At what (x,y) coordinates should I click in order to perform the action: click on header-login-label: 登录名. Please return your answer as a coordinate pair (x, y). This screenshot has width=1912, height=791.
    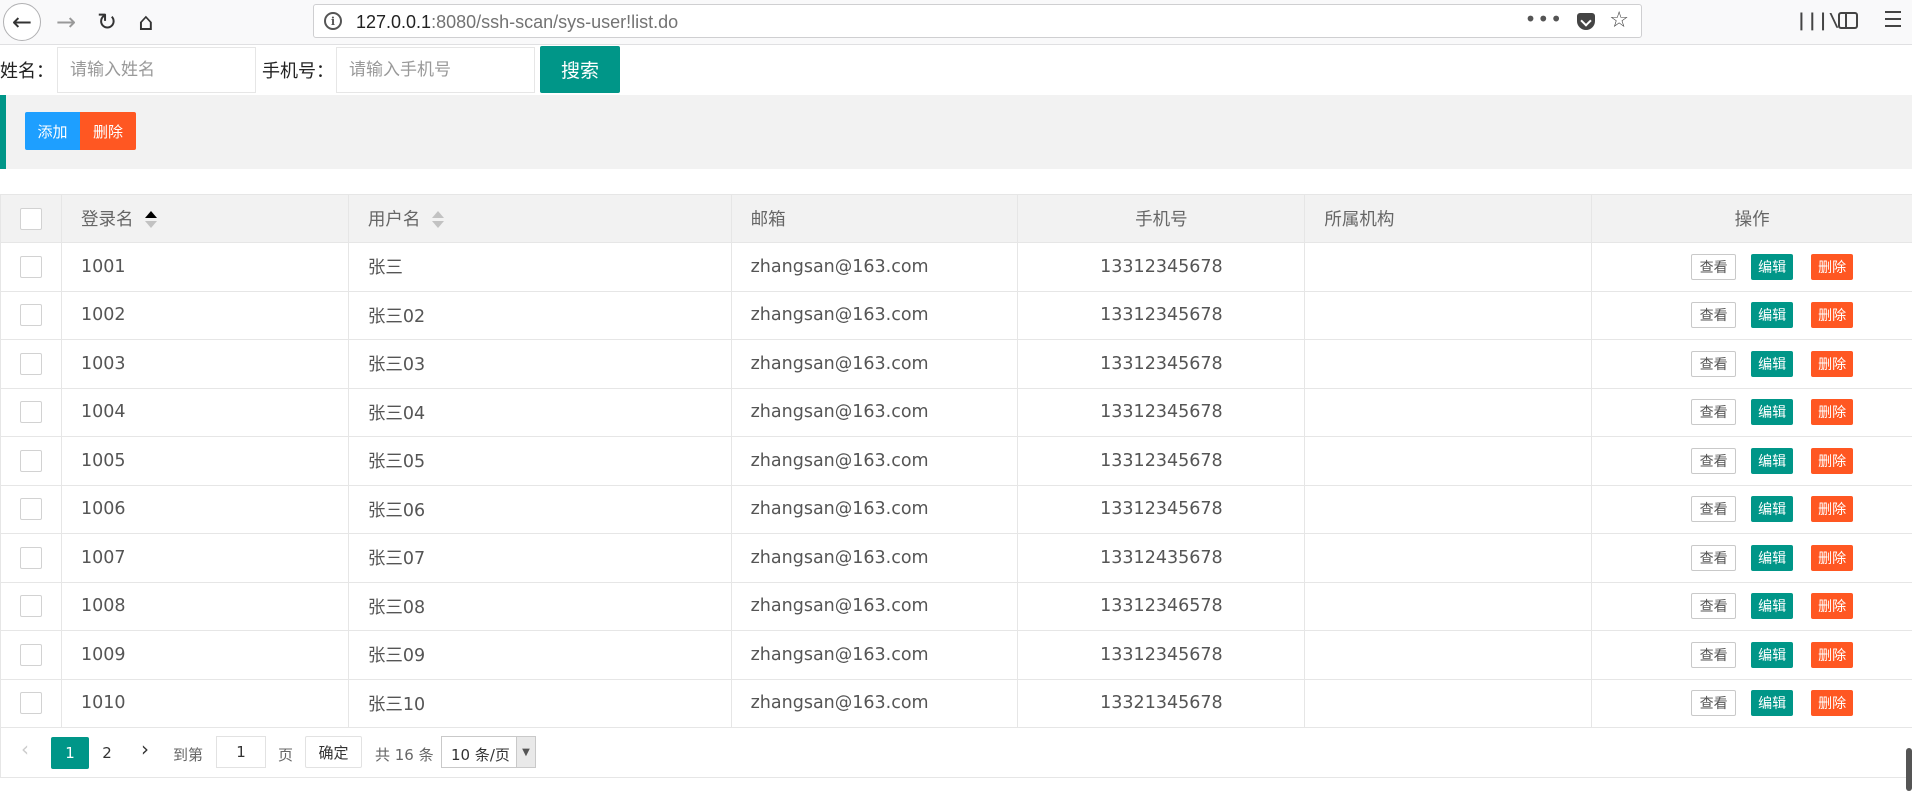
    Looking at the image, I should click on (107, 220).